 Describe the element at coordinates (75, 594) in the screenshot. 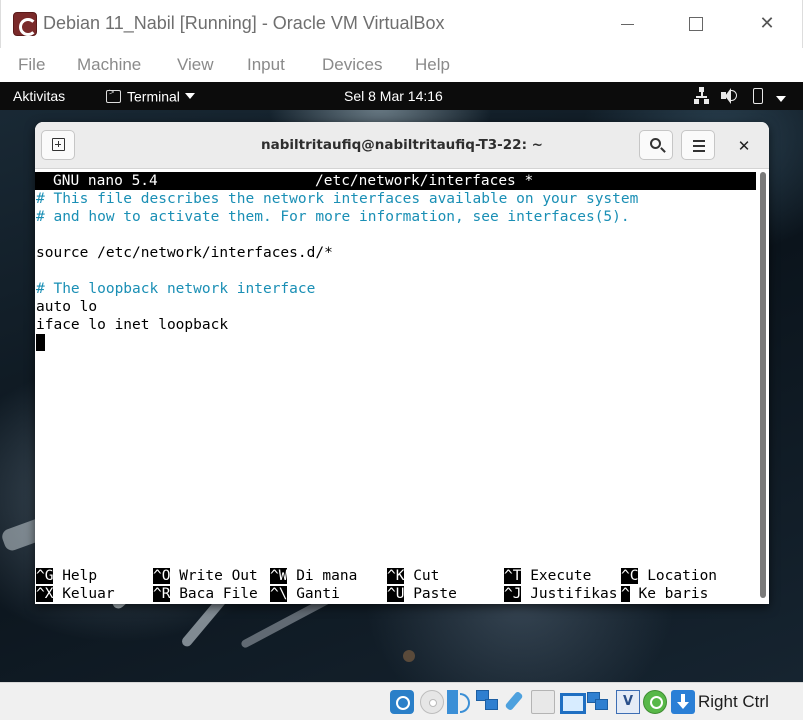

I see `shortcut-exit: ^X Keluar` at that location.